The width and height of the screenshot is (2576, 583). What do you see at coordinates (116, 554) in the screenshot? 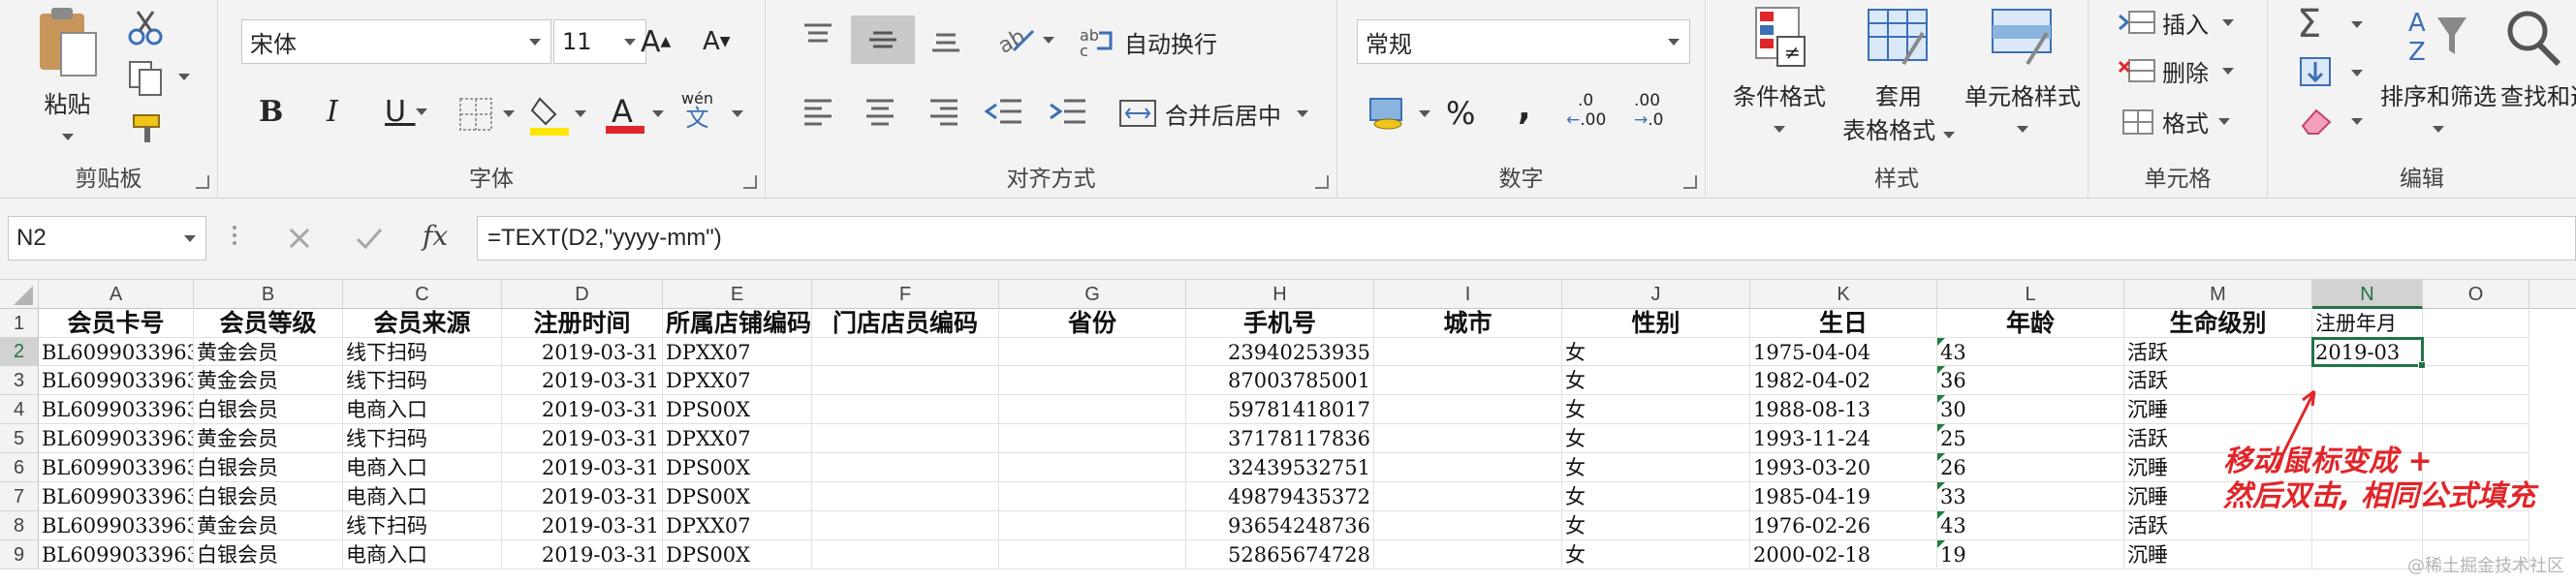
I see `table-cell: BL6099033963696906` at bounding box center [116, 554].